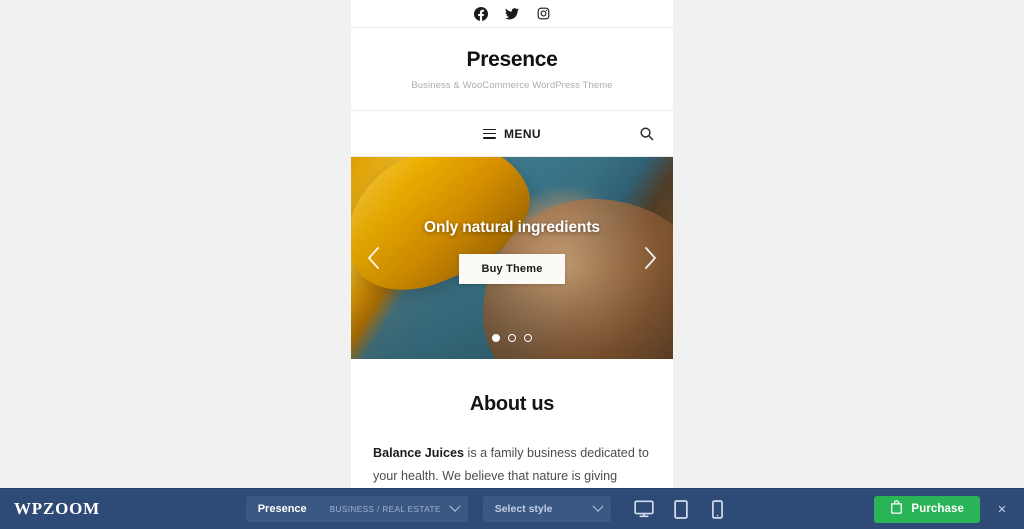  What do you see at coordinates (481, 13) in the screenshot?
I see `facebook-icon` at bounding box center [481, 13].